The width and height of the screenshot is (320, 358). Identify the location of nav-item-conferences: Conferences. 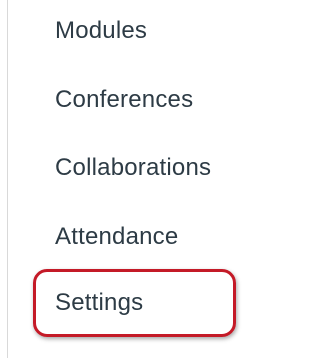
(124, 100).